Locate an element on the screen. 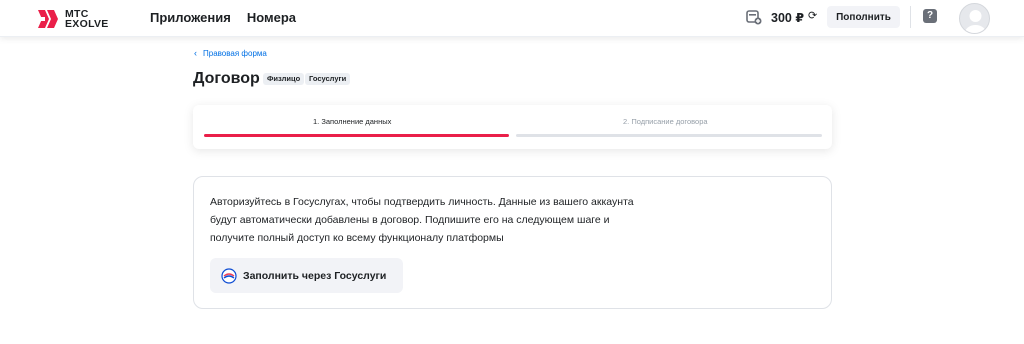 This screenshot has height=344, width=1024. balance-amount: 300 ₽ is located at coordinates (788, 18).